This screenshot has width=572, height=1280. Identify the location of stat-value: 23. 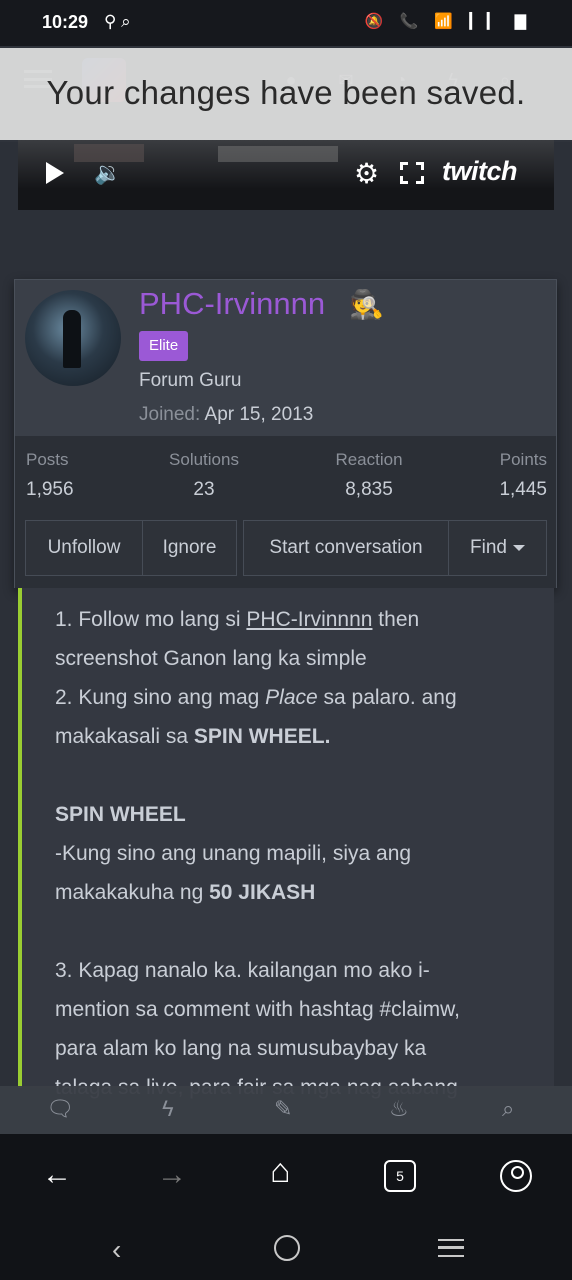
(204, 489).